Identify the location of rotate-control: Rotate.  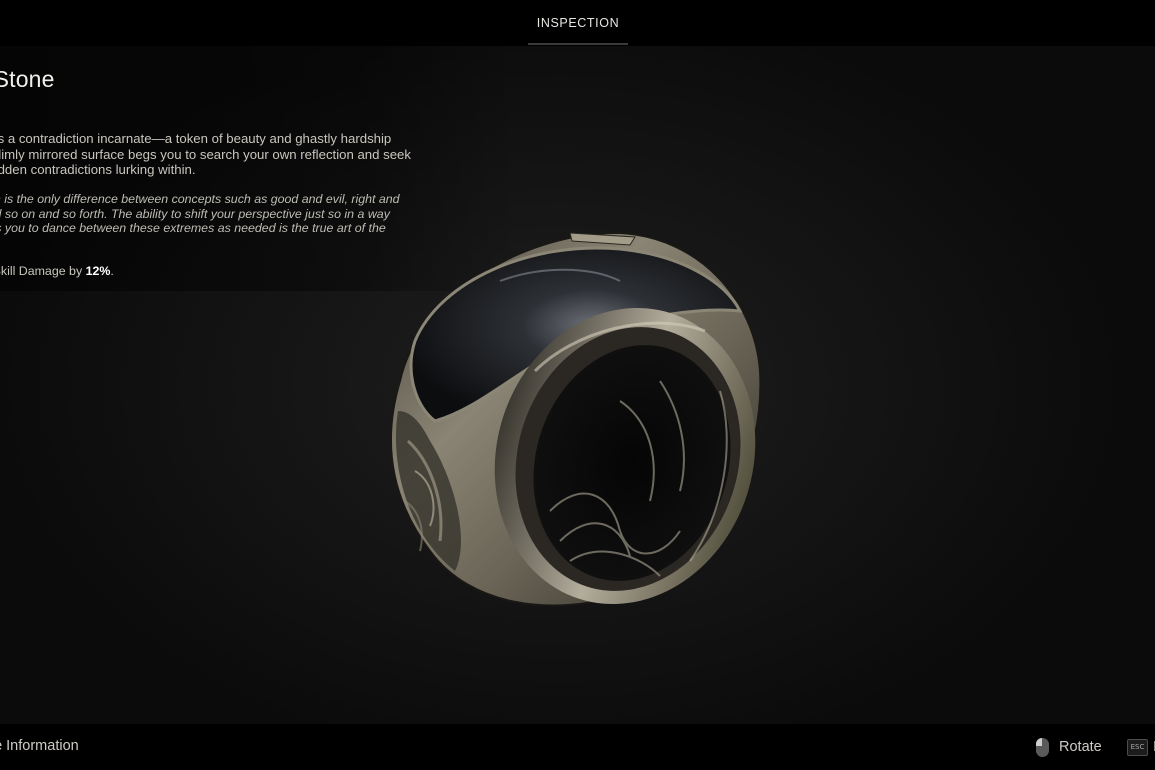
(1069, 747).